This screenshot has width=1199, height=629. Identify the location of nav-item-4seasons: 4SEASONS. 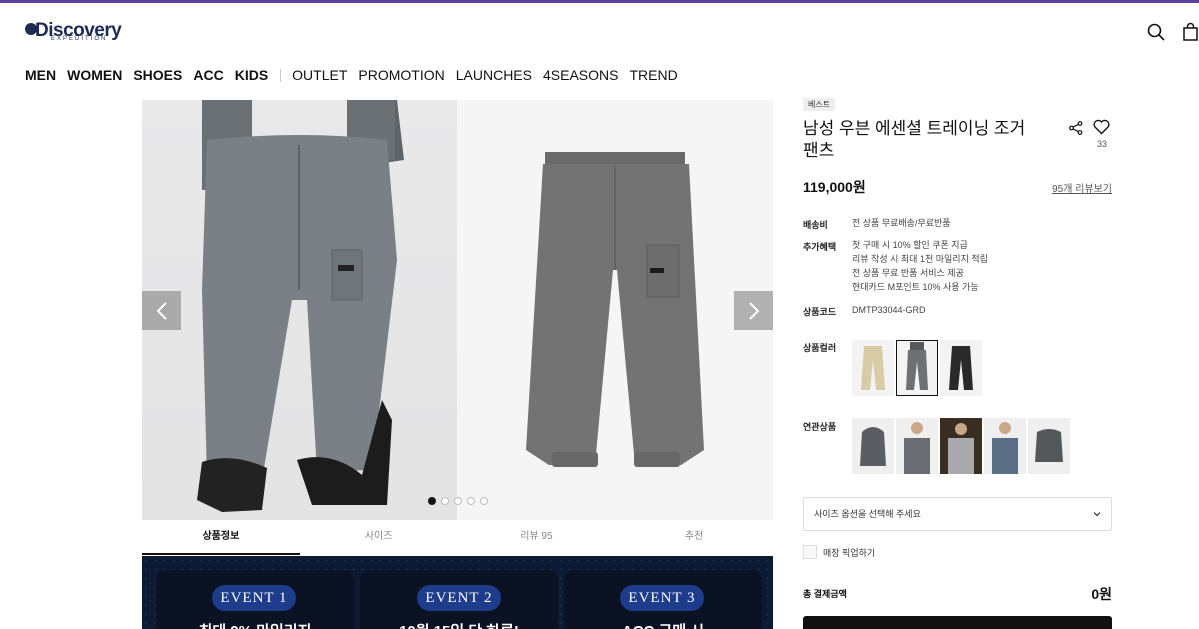
(580, 75).